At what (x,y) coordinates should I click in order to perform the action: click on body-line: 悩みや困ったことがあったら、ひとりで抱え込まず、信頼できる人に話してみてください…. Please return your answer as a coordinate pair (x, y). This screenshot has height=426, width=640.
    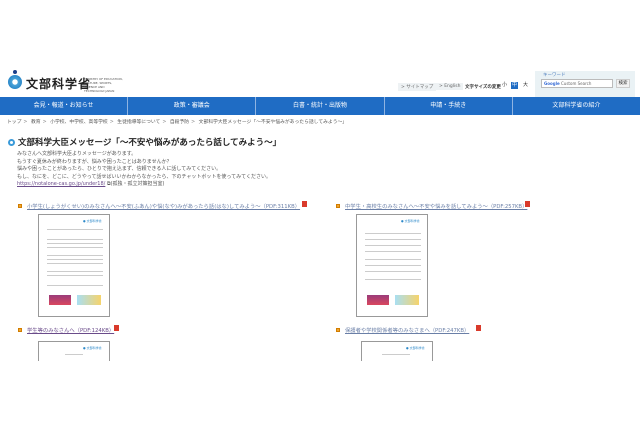
    Looking at the image, I should click on (119, 169).